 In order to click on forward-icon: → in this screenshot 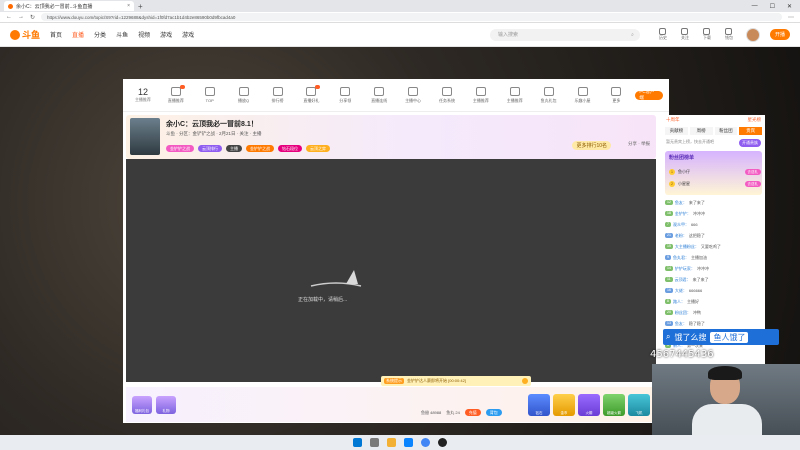, I will do `click(21, 17)`.